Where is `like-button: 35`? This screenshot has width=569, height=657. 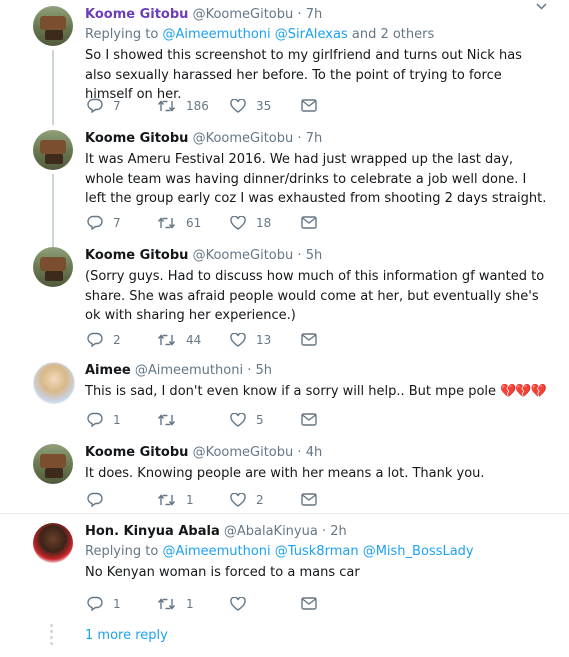
like-button: 35 is located at coordinates (250, 106).